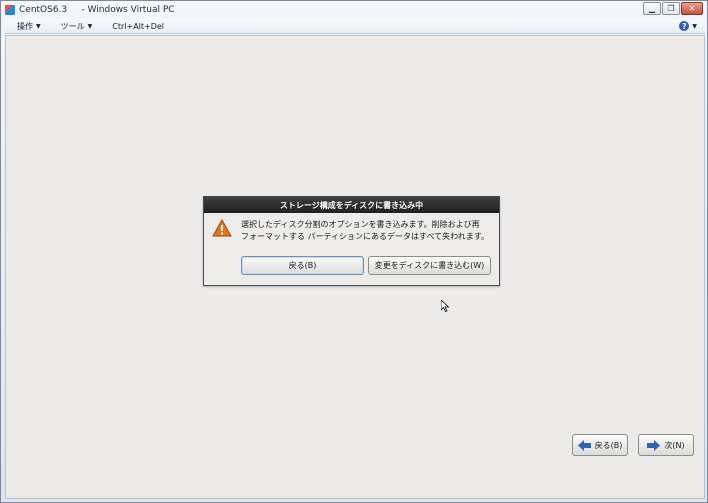  Describe the element at coordinates (365, 236) in the screenshot. I see `dialog-message-line-2: フォーマットする パーティションにあるデータはすべて失われます。` at that location.